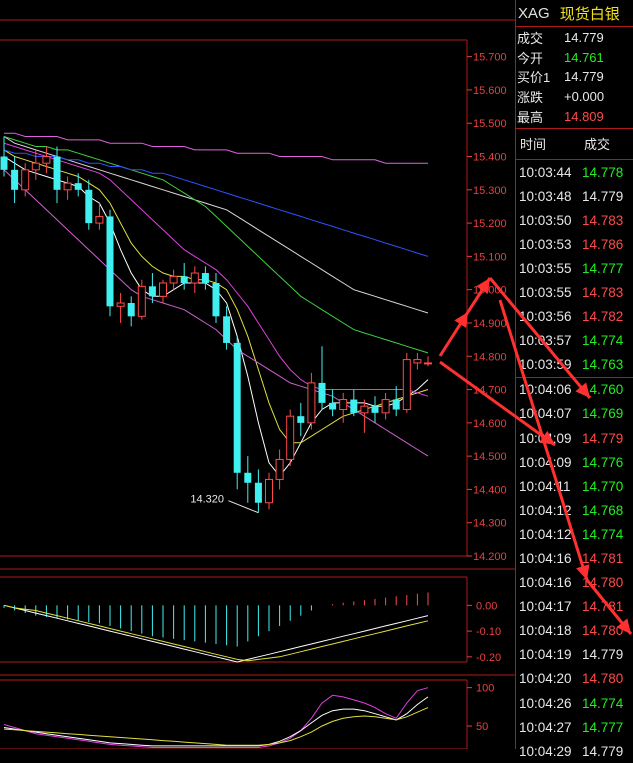  Describe the element at coordinates (545, 703) in the screenshot. I see `trade-time: 10:04:26` at that location.